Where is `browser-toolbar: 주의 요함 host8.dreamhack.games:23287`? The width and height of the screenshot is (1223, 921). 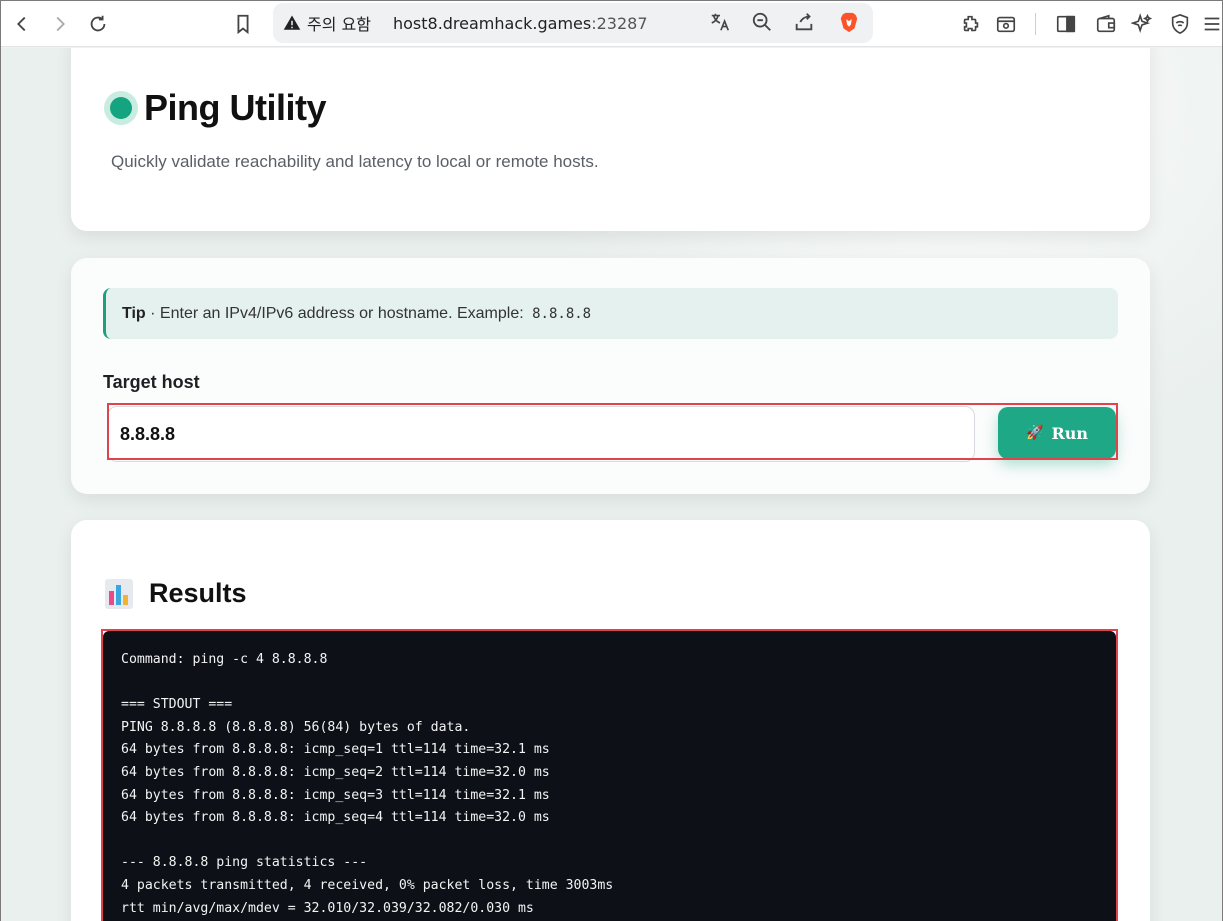 browser-toolbar: 주의 요함 host8.dreamhack.games:23287 is located at coordinates (611, 24).